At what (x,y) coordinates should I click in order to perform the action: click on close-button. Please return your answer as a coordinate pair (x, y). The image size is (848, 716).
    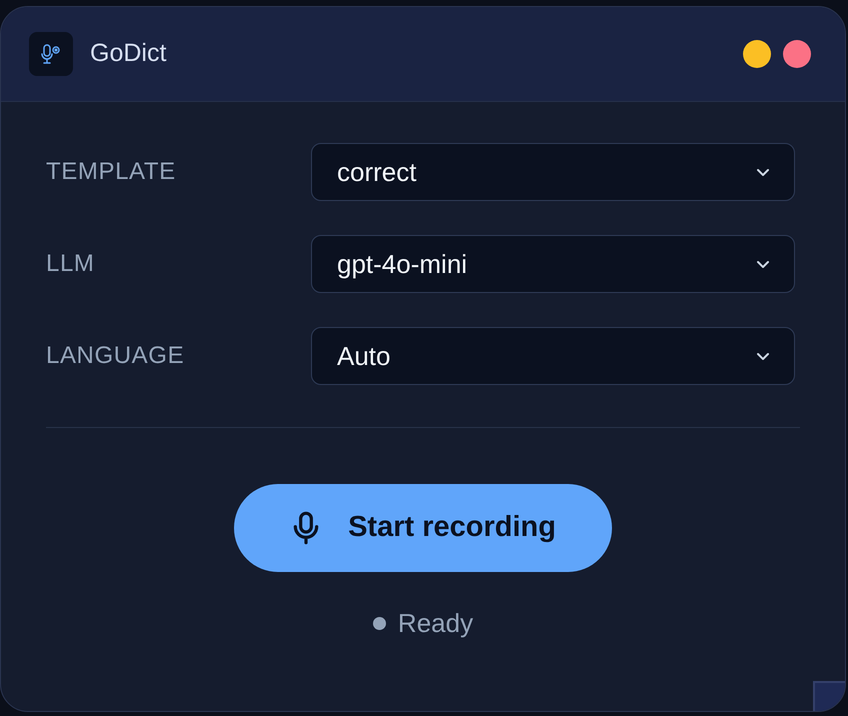
    Looking at the image, I should click on (797, 54).